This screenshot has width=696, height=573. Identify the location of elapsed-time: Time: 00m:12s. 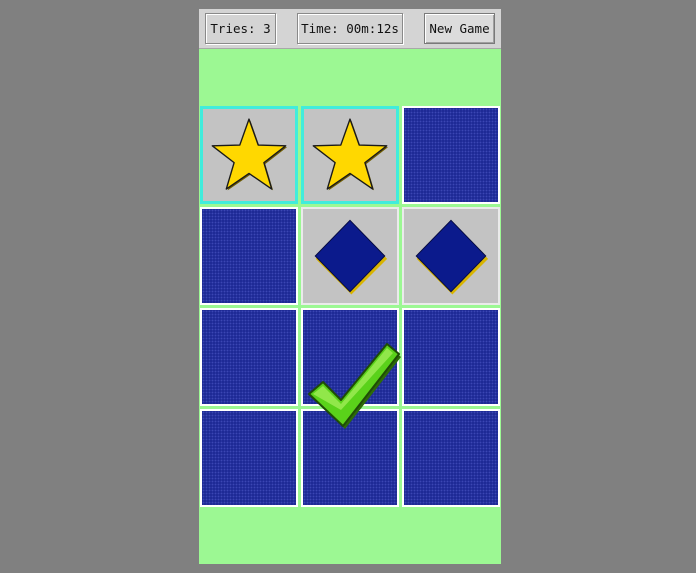
(350, 28).